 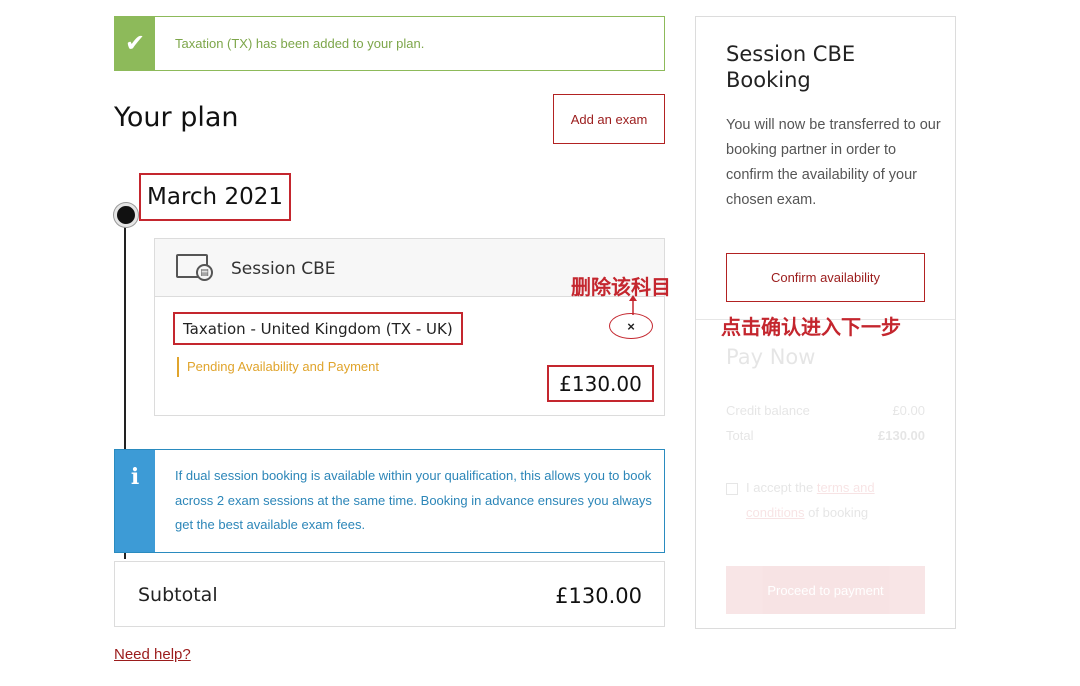 What do you see at coordinates (633, 305) in the screenshot?
I see `annotation-arrow` at bounding box center [633, 305].